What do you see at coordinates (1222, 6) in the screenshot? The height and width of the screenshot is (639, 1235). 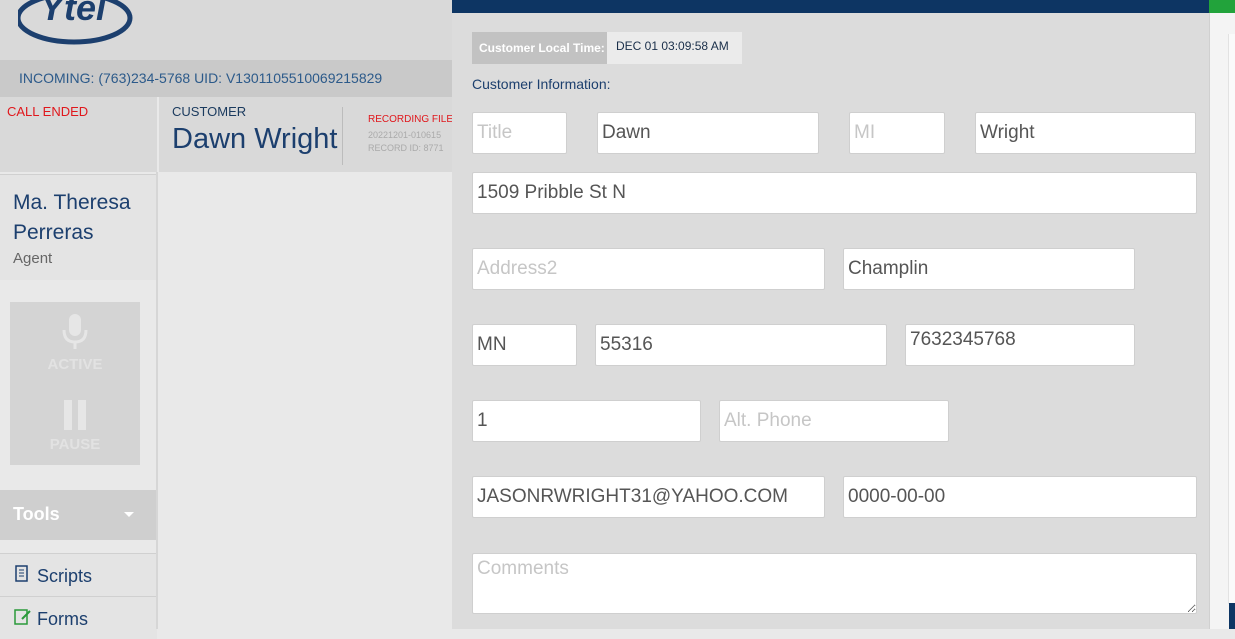 I see `status-indicator` at bounding box center [1222, 6].